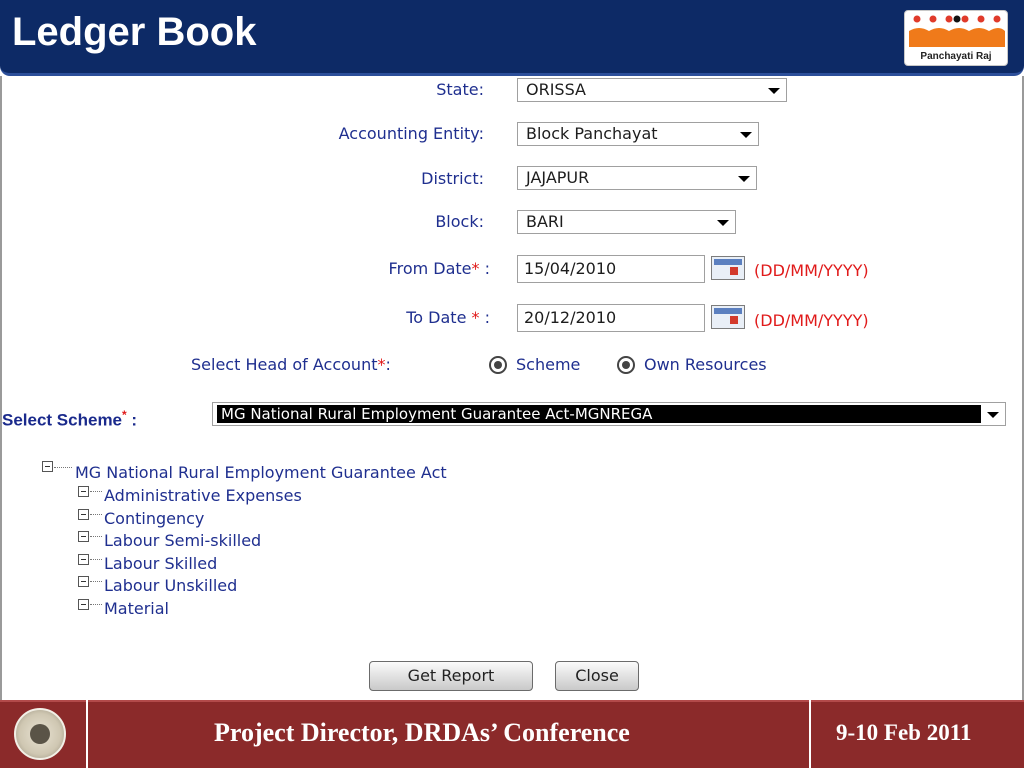  I want to click on tree-node-contingency: Contingency, so click(154, 518).